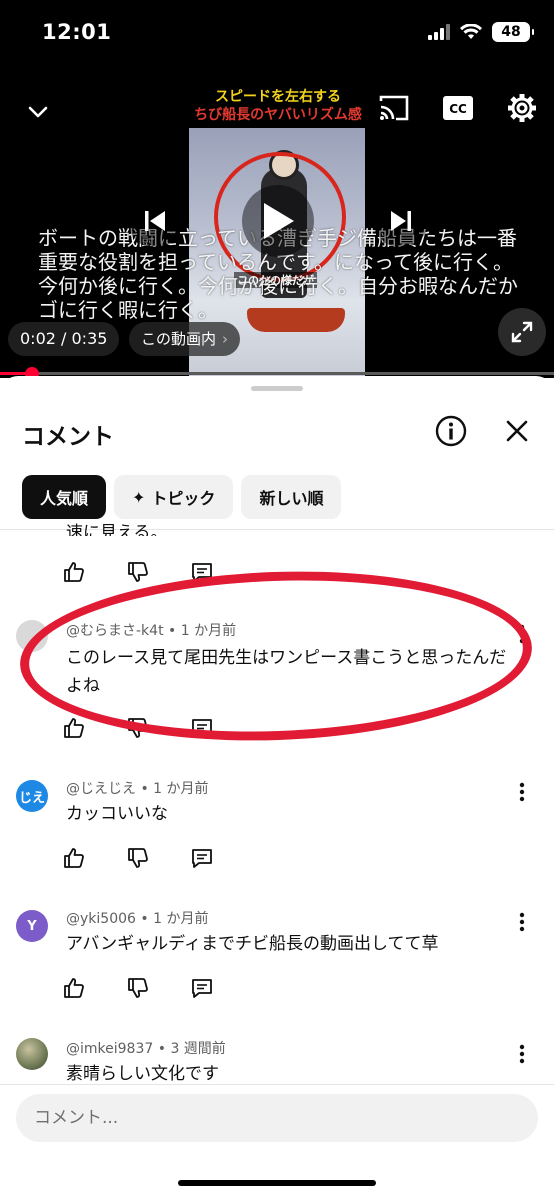 The width and height of the screenshot is (554, 1200). I want to click on sparkle-icon: ✦, so click(139, 497).